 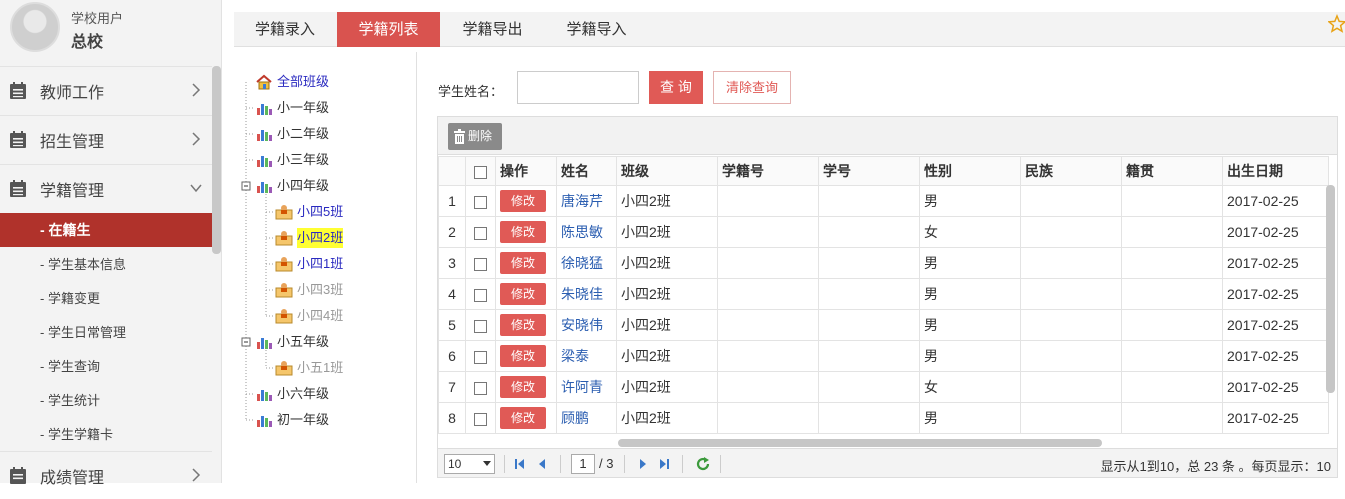 What do you see at coordinates (216, 160) in the screenshot?
I see `sidebar-scrollbar` at bounding box center [216, 160].